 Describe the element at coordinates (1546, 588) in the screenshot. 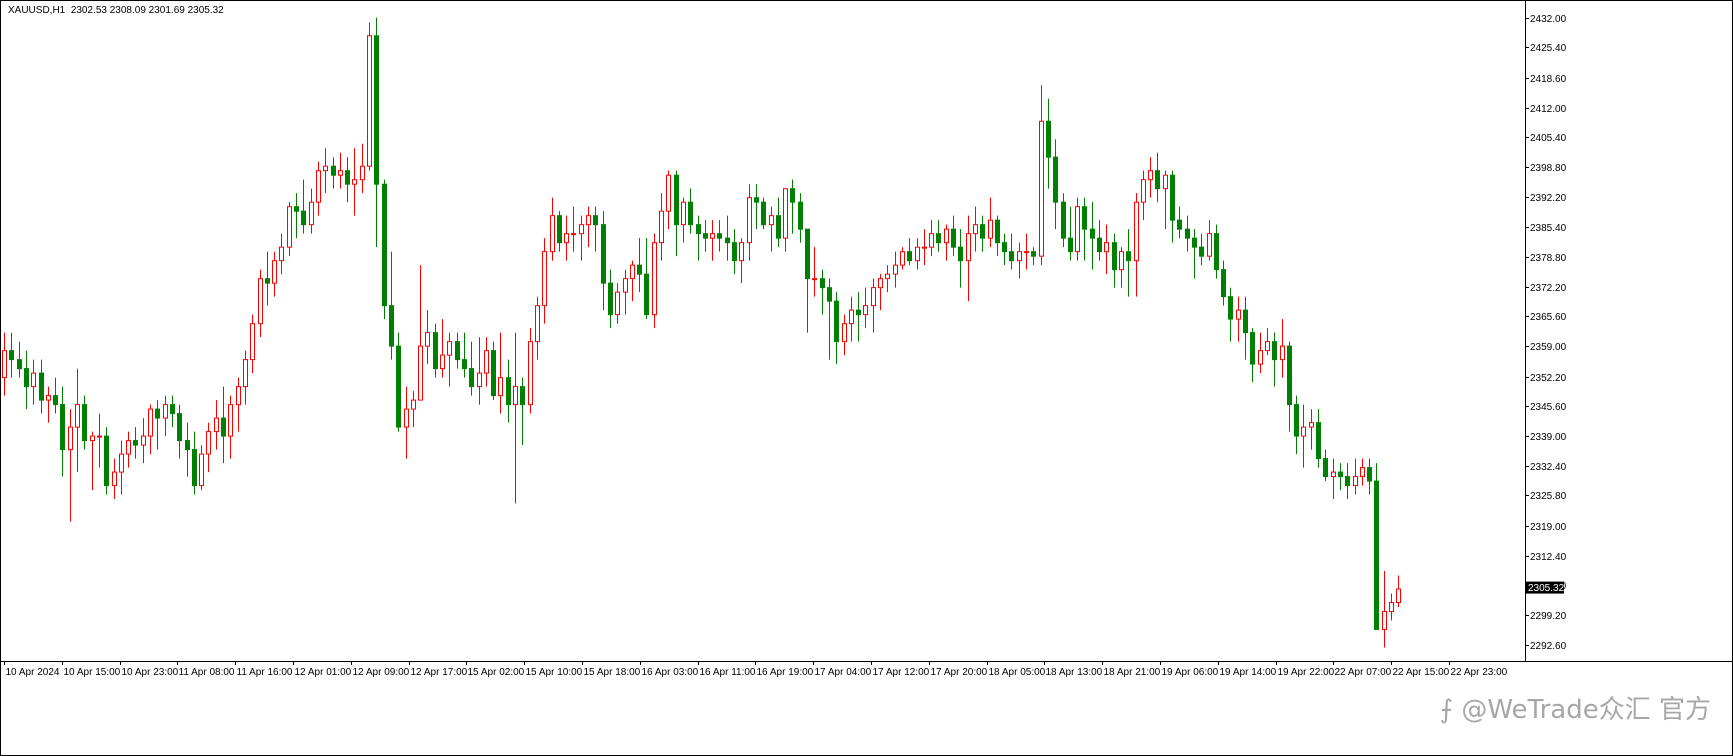

I see `current-price-label: 2305.32` at that location.